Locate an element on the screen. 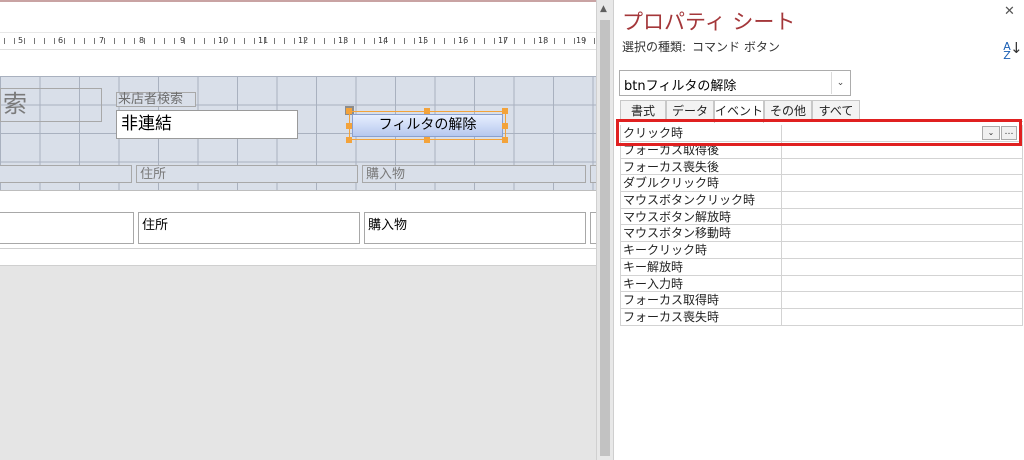 The image size is (1024, 460). ruler-number: 6 is located at coordinates (61, 40).